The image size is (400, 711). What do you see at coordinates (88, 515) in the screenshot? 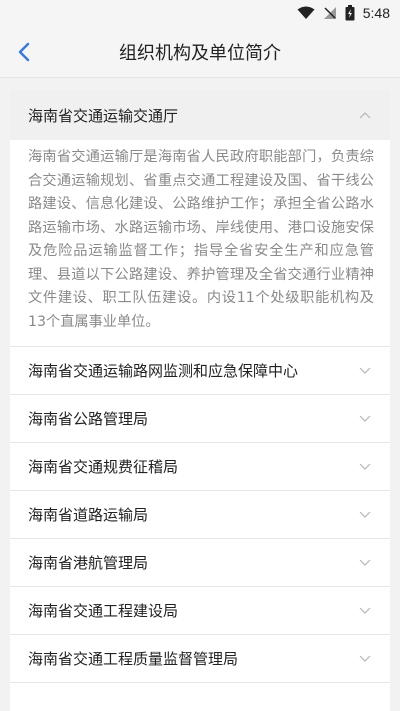
I see `accordion-item-title: 海南省道路运输局` at bounding box center [88, 515].